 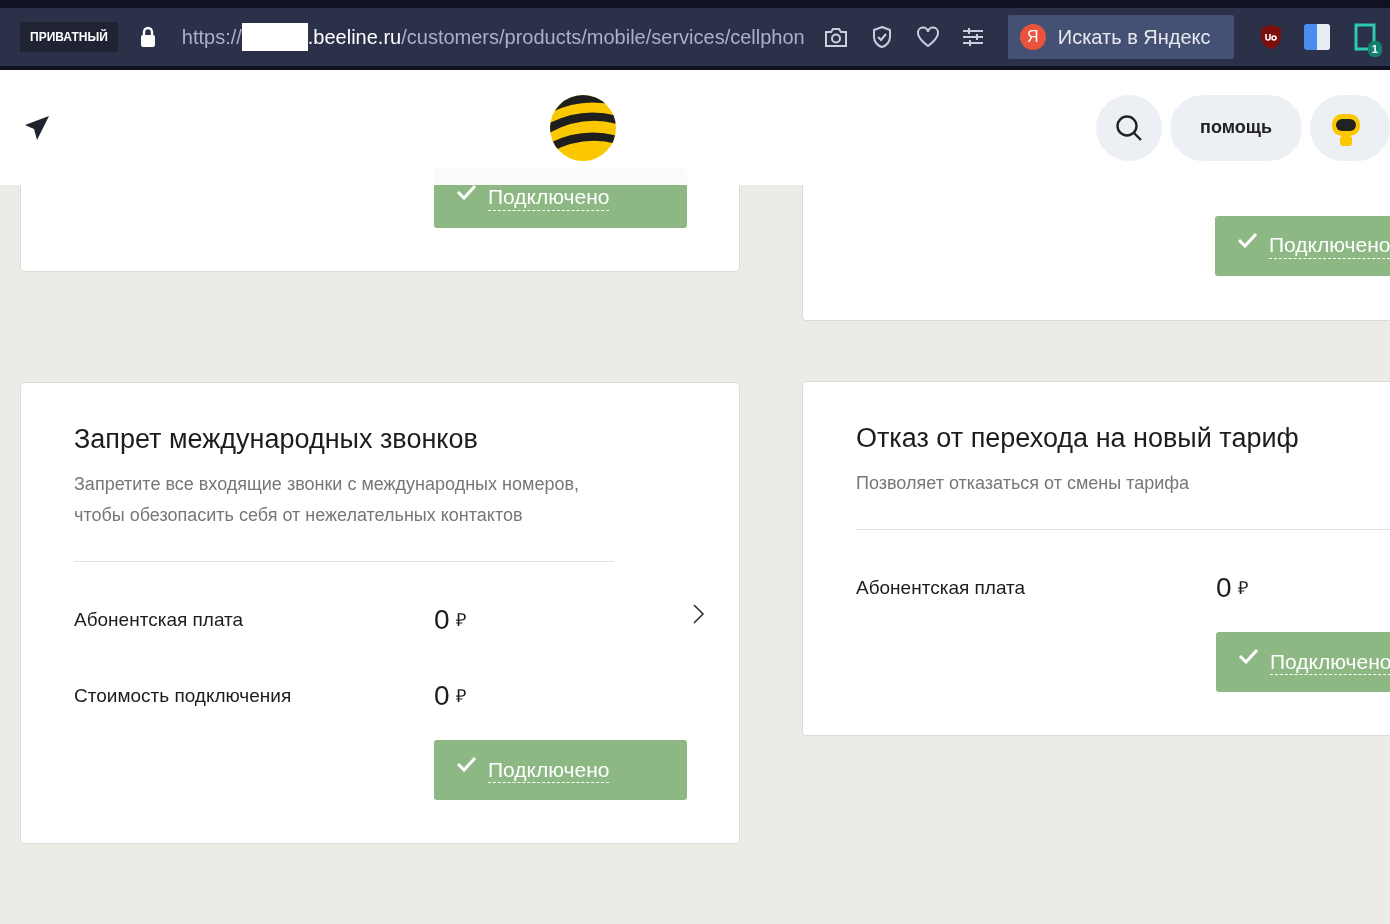 I want to click on card-description: Запретите все входящие звонки с международных номеров, чтобы обезопасить себя от нежелательных контактов, so click(x=344, y=516).